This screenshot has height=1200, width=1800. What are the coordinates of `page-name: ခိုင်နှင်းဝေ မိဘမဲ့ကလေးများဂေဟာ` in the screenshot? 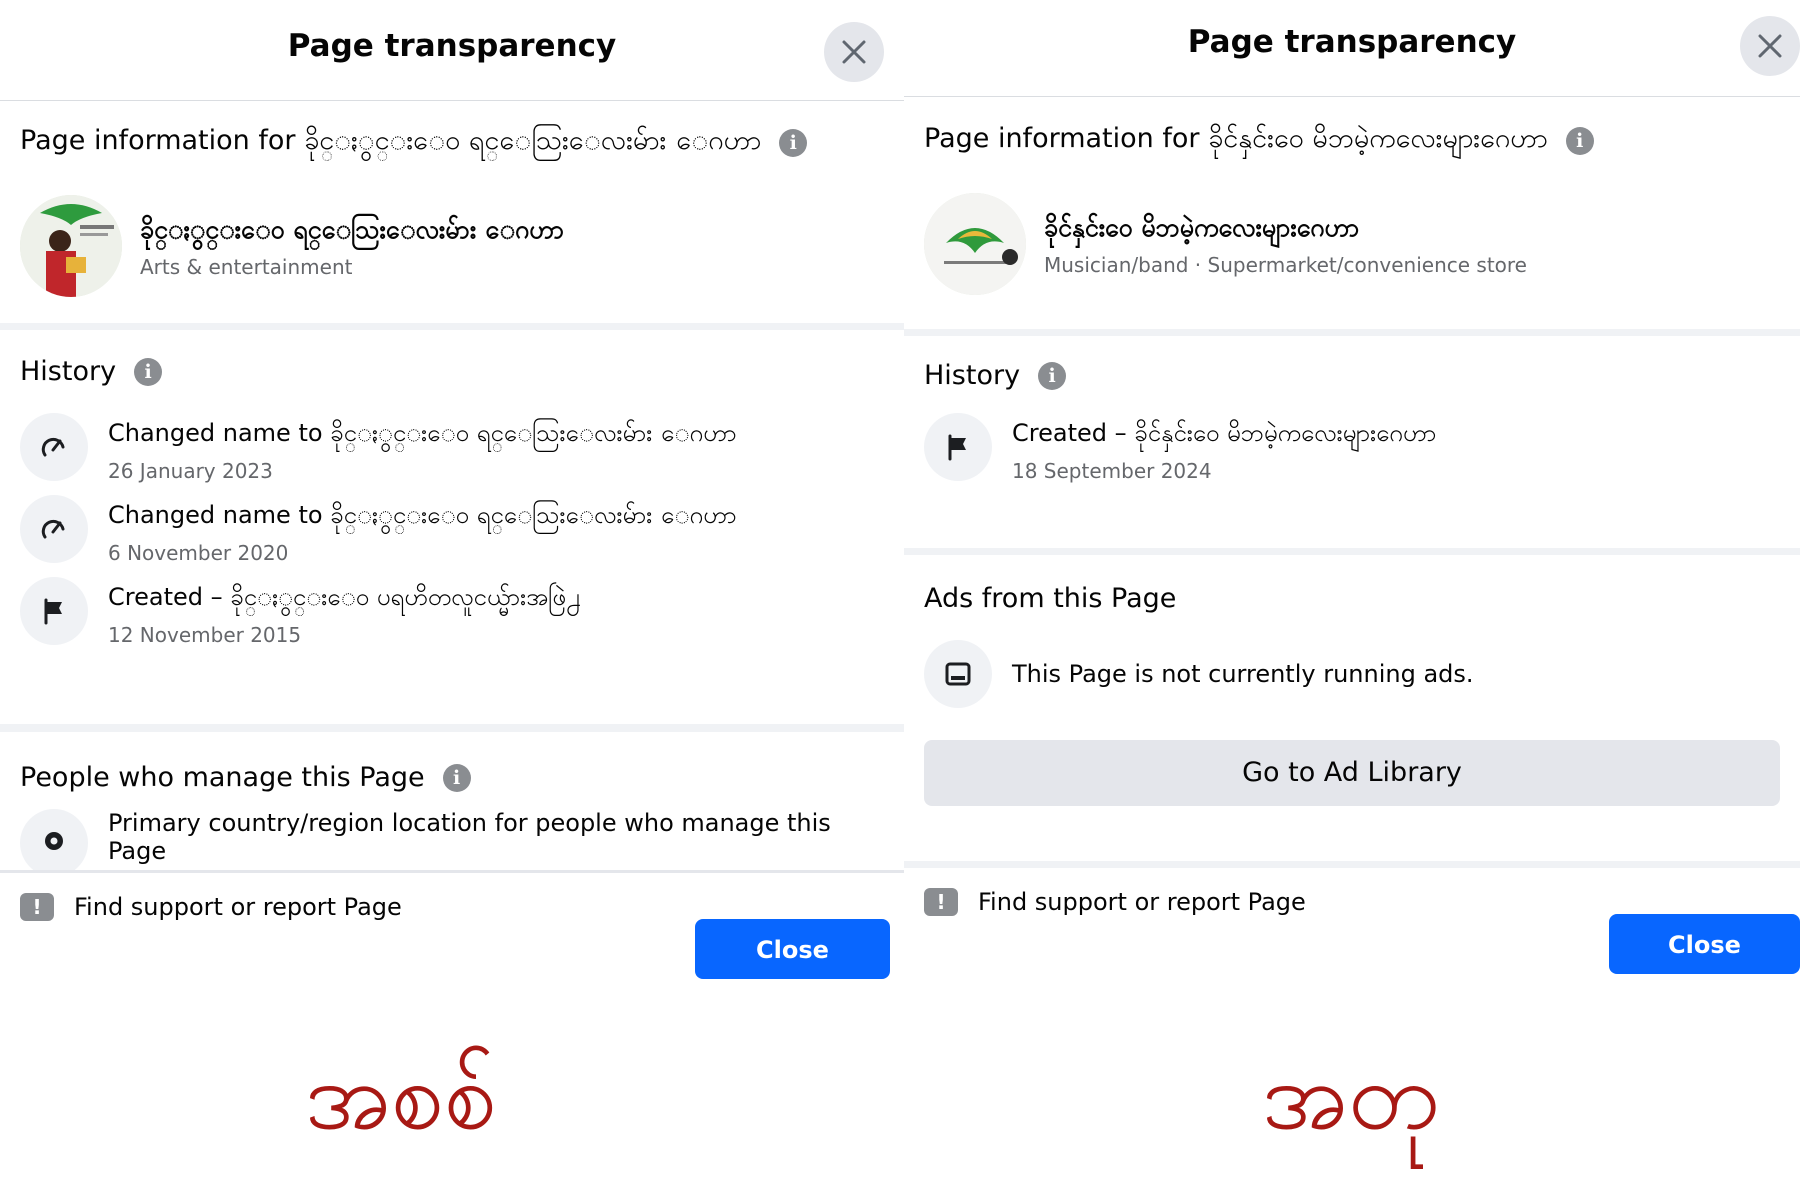 It's located at (1285, 230).